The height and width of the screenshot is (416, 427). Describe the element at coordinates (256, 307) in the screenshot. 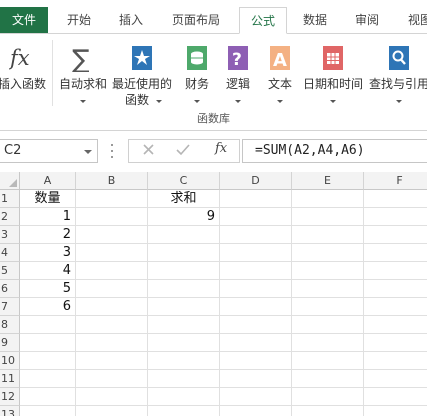

I see `cell-d7` at that location.